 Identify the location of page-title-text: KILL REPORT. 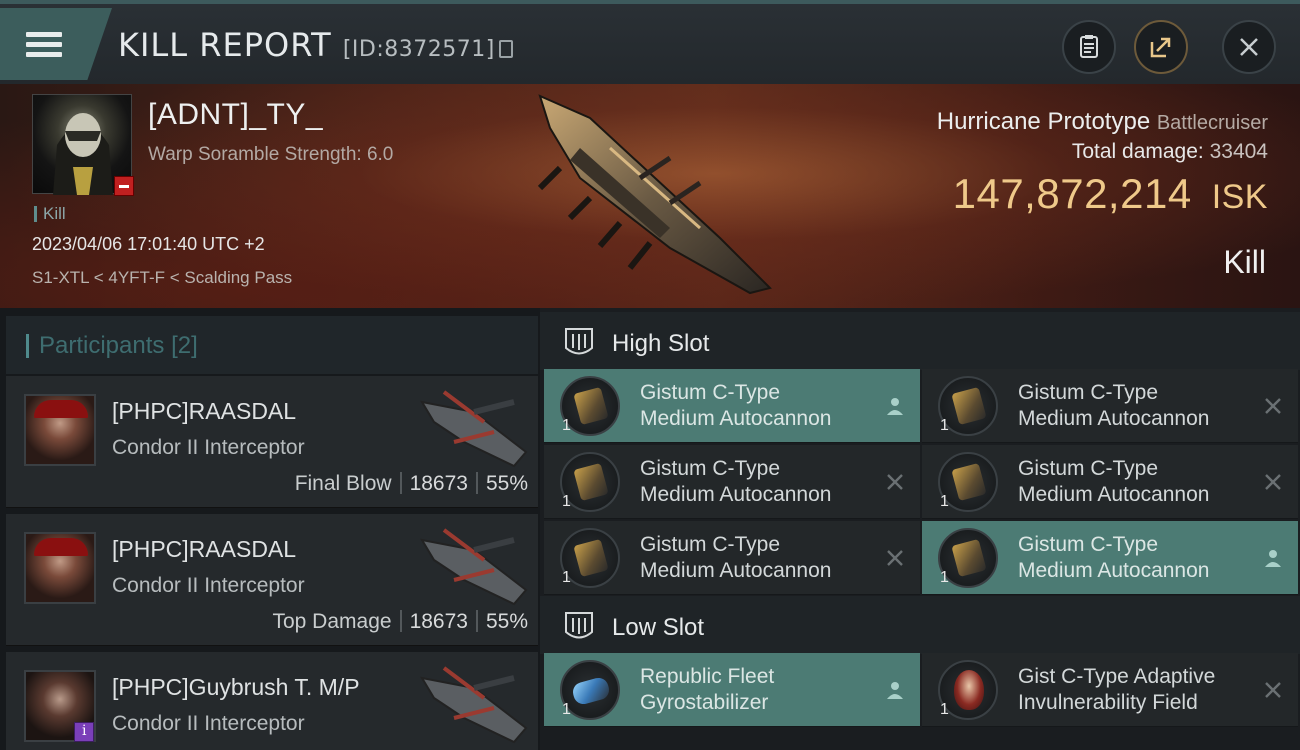
(225, 45).